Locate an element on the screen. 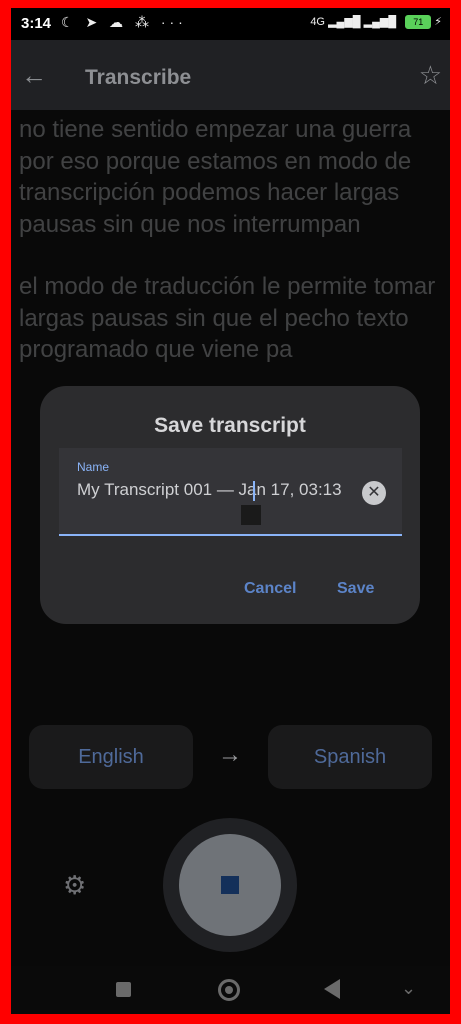 This screenshot has width=461, height=1024. cursor-handle is located at coordinates (251, 515).